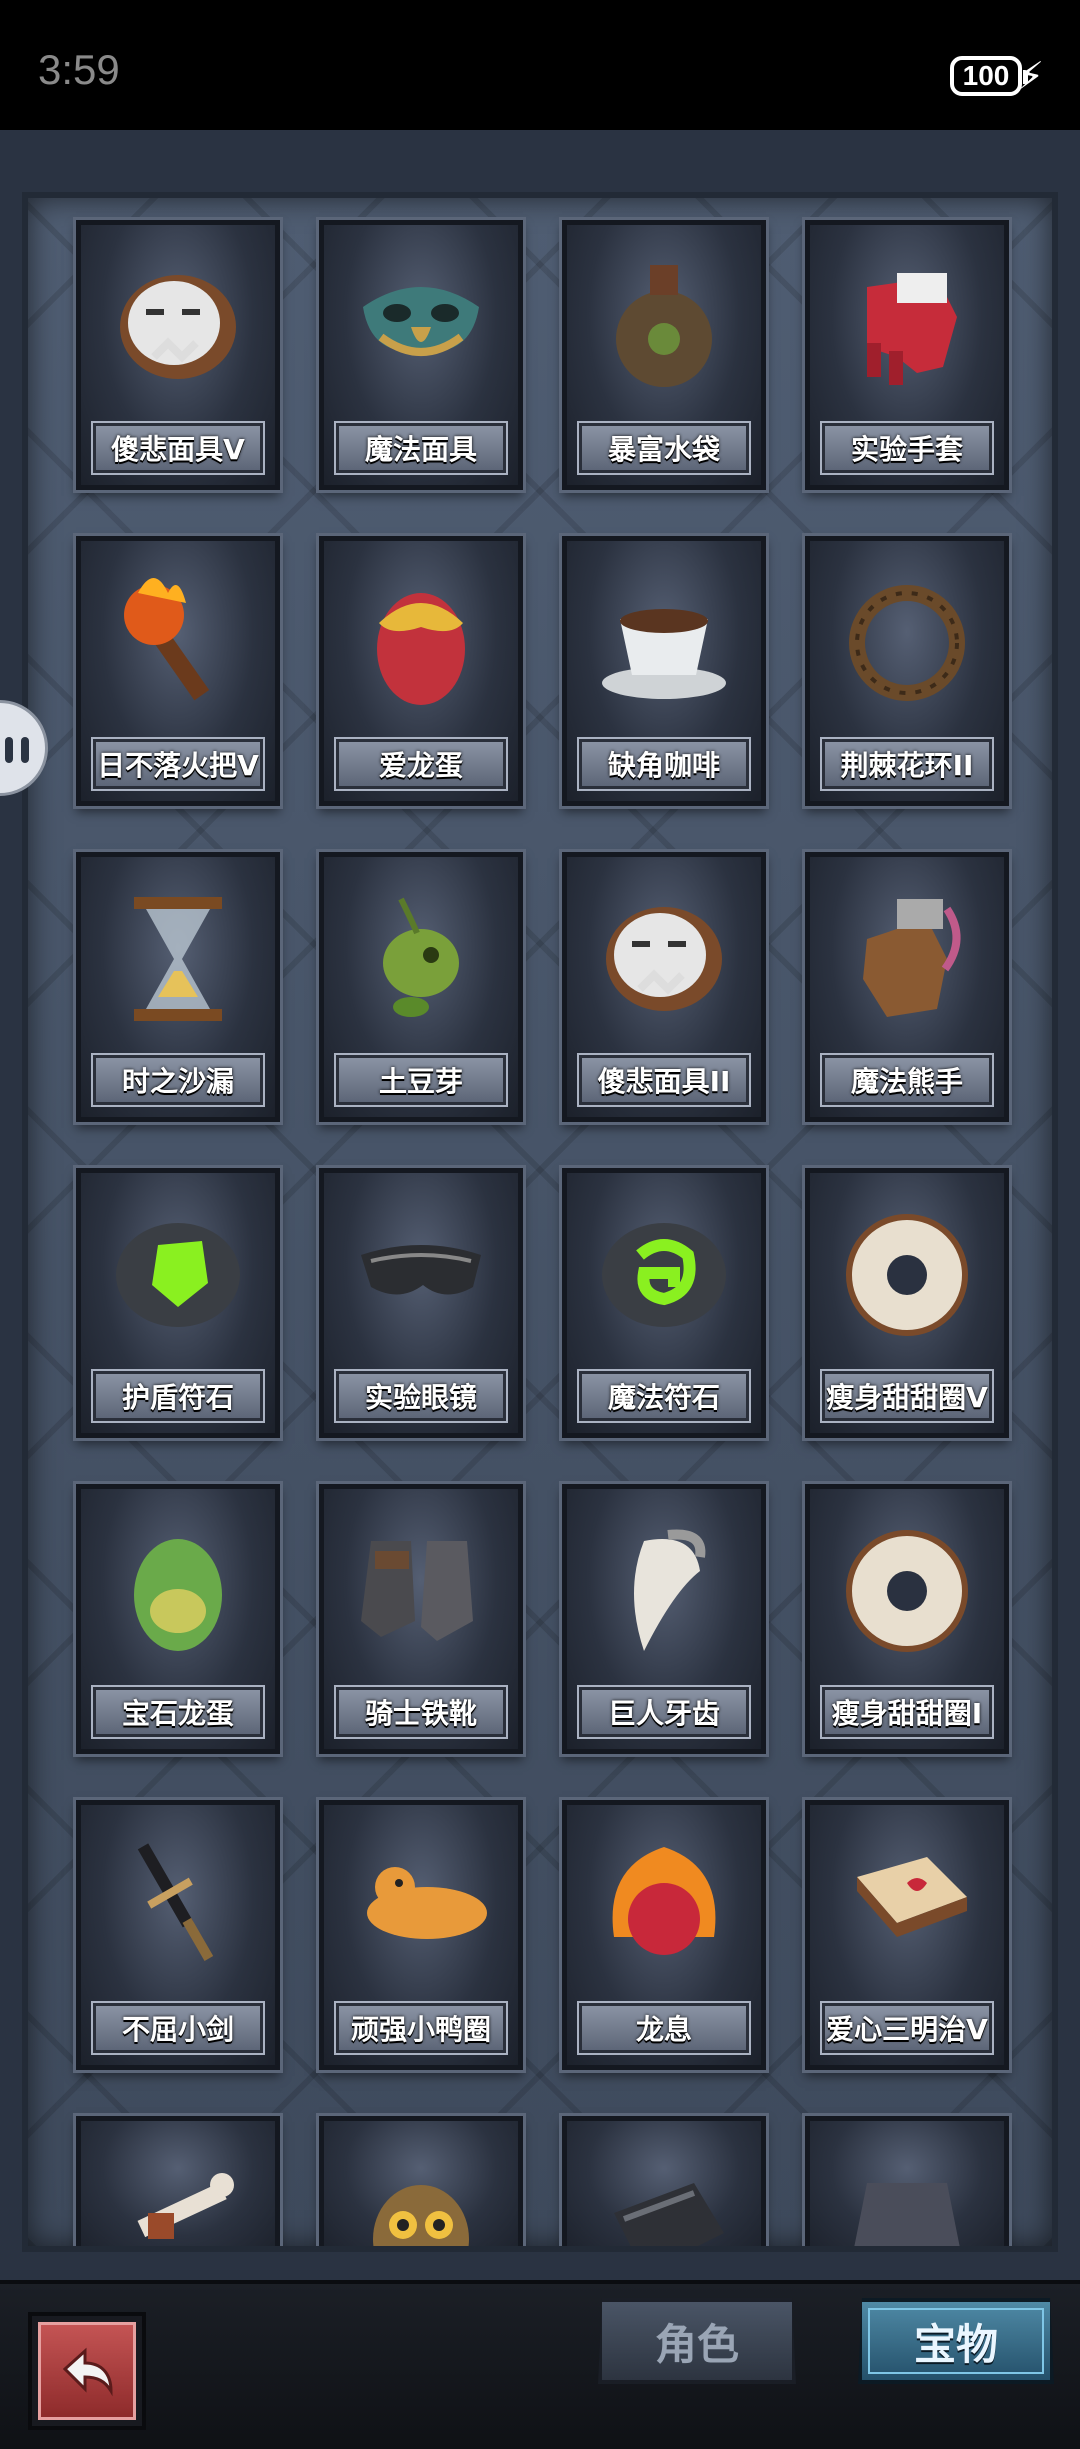  I want to click on item-label: 不屈小剑, so click(178, 2028).